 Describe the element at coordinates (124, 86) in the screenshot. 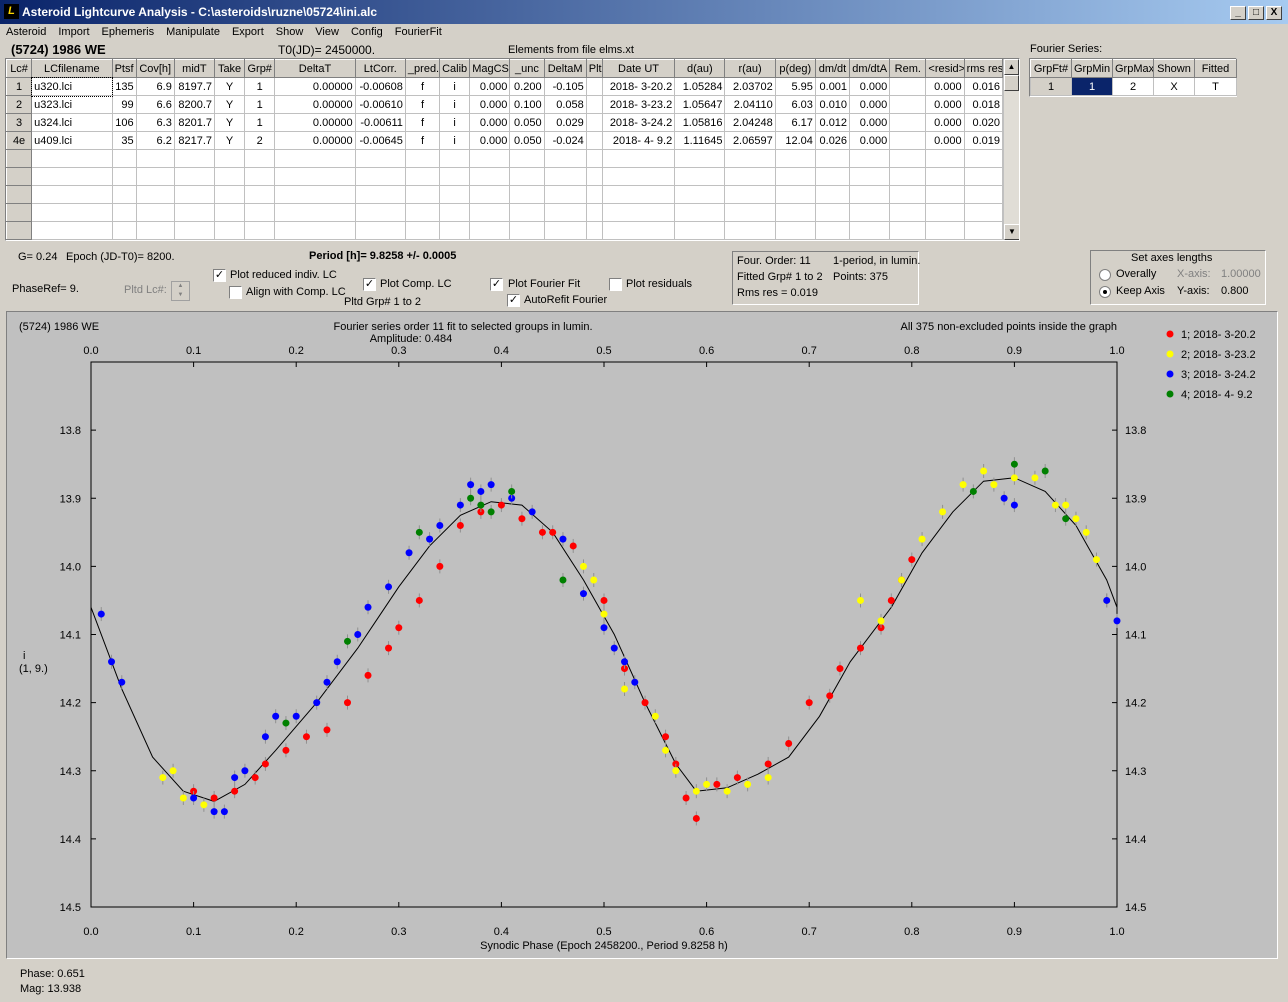

I see `table-cell: 135` at that location.